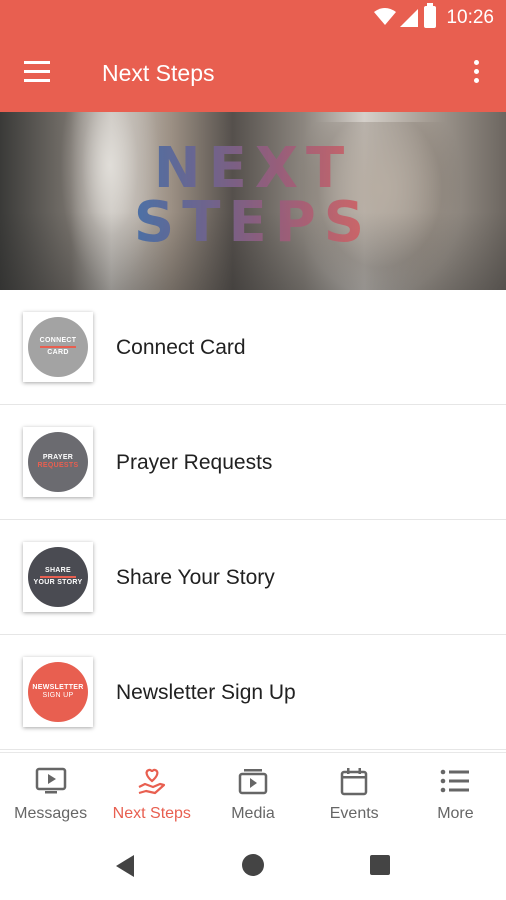 This screenshot has width=506, height=900. Describe the element at coordinates (253, 75) in the screenshot. I see `app-bar: Next Steps` at that location.